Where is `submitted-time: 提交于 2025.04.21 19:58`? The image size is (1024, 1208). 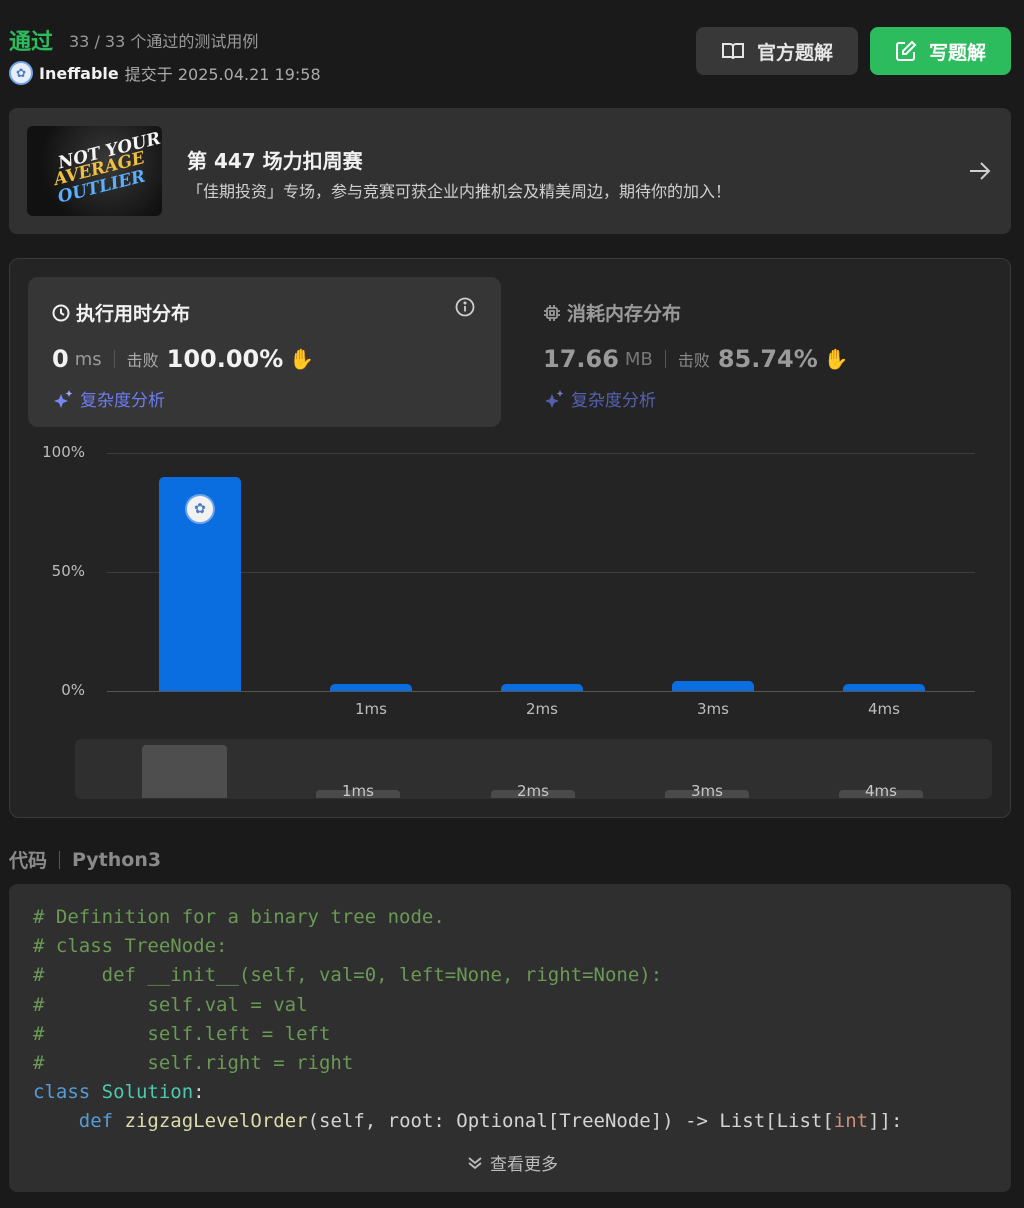
submitted-time: 提交于 2025.04.21 19:58 is located at coordinates (222, 74).